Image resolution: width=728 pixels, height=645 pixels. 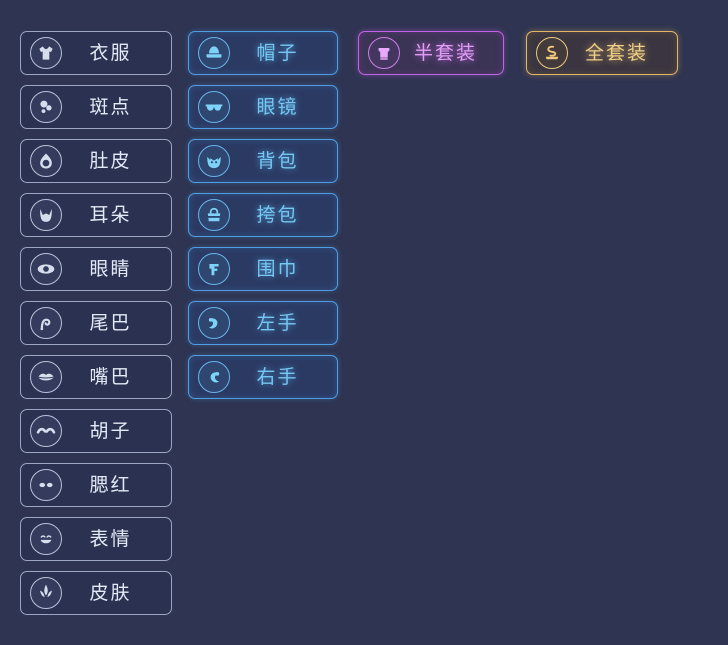 I want to click on whiskers-icon, so click(x=46, y=431).